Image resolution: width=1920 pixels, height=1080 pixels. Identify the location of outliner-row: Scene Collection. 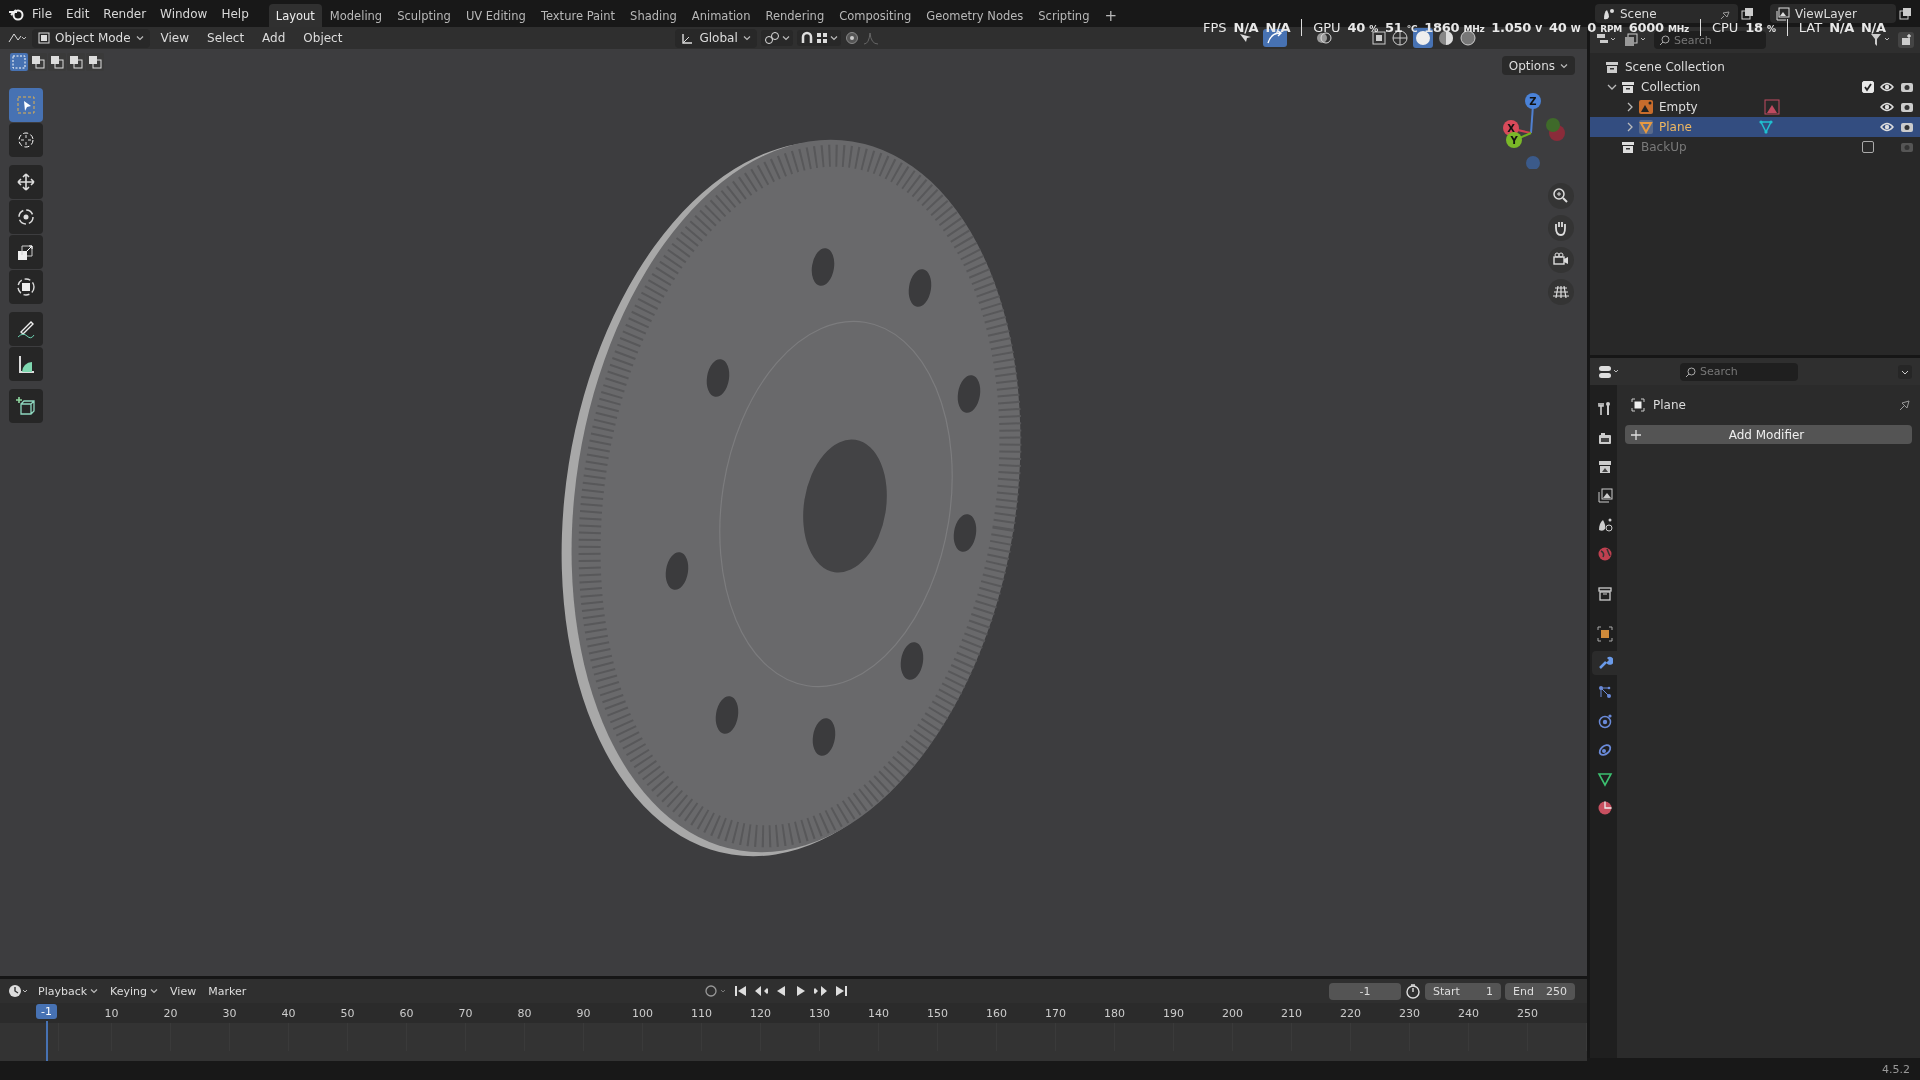
(1755, 67).